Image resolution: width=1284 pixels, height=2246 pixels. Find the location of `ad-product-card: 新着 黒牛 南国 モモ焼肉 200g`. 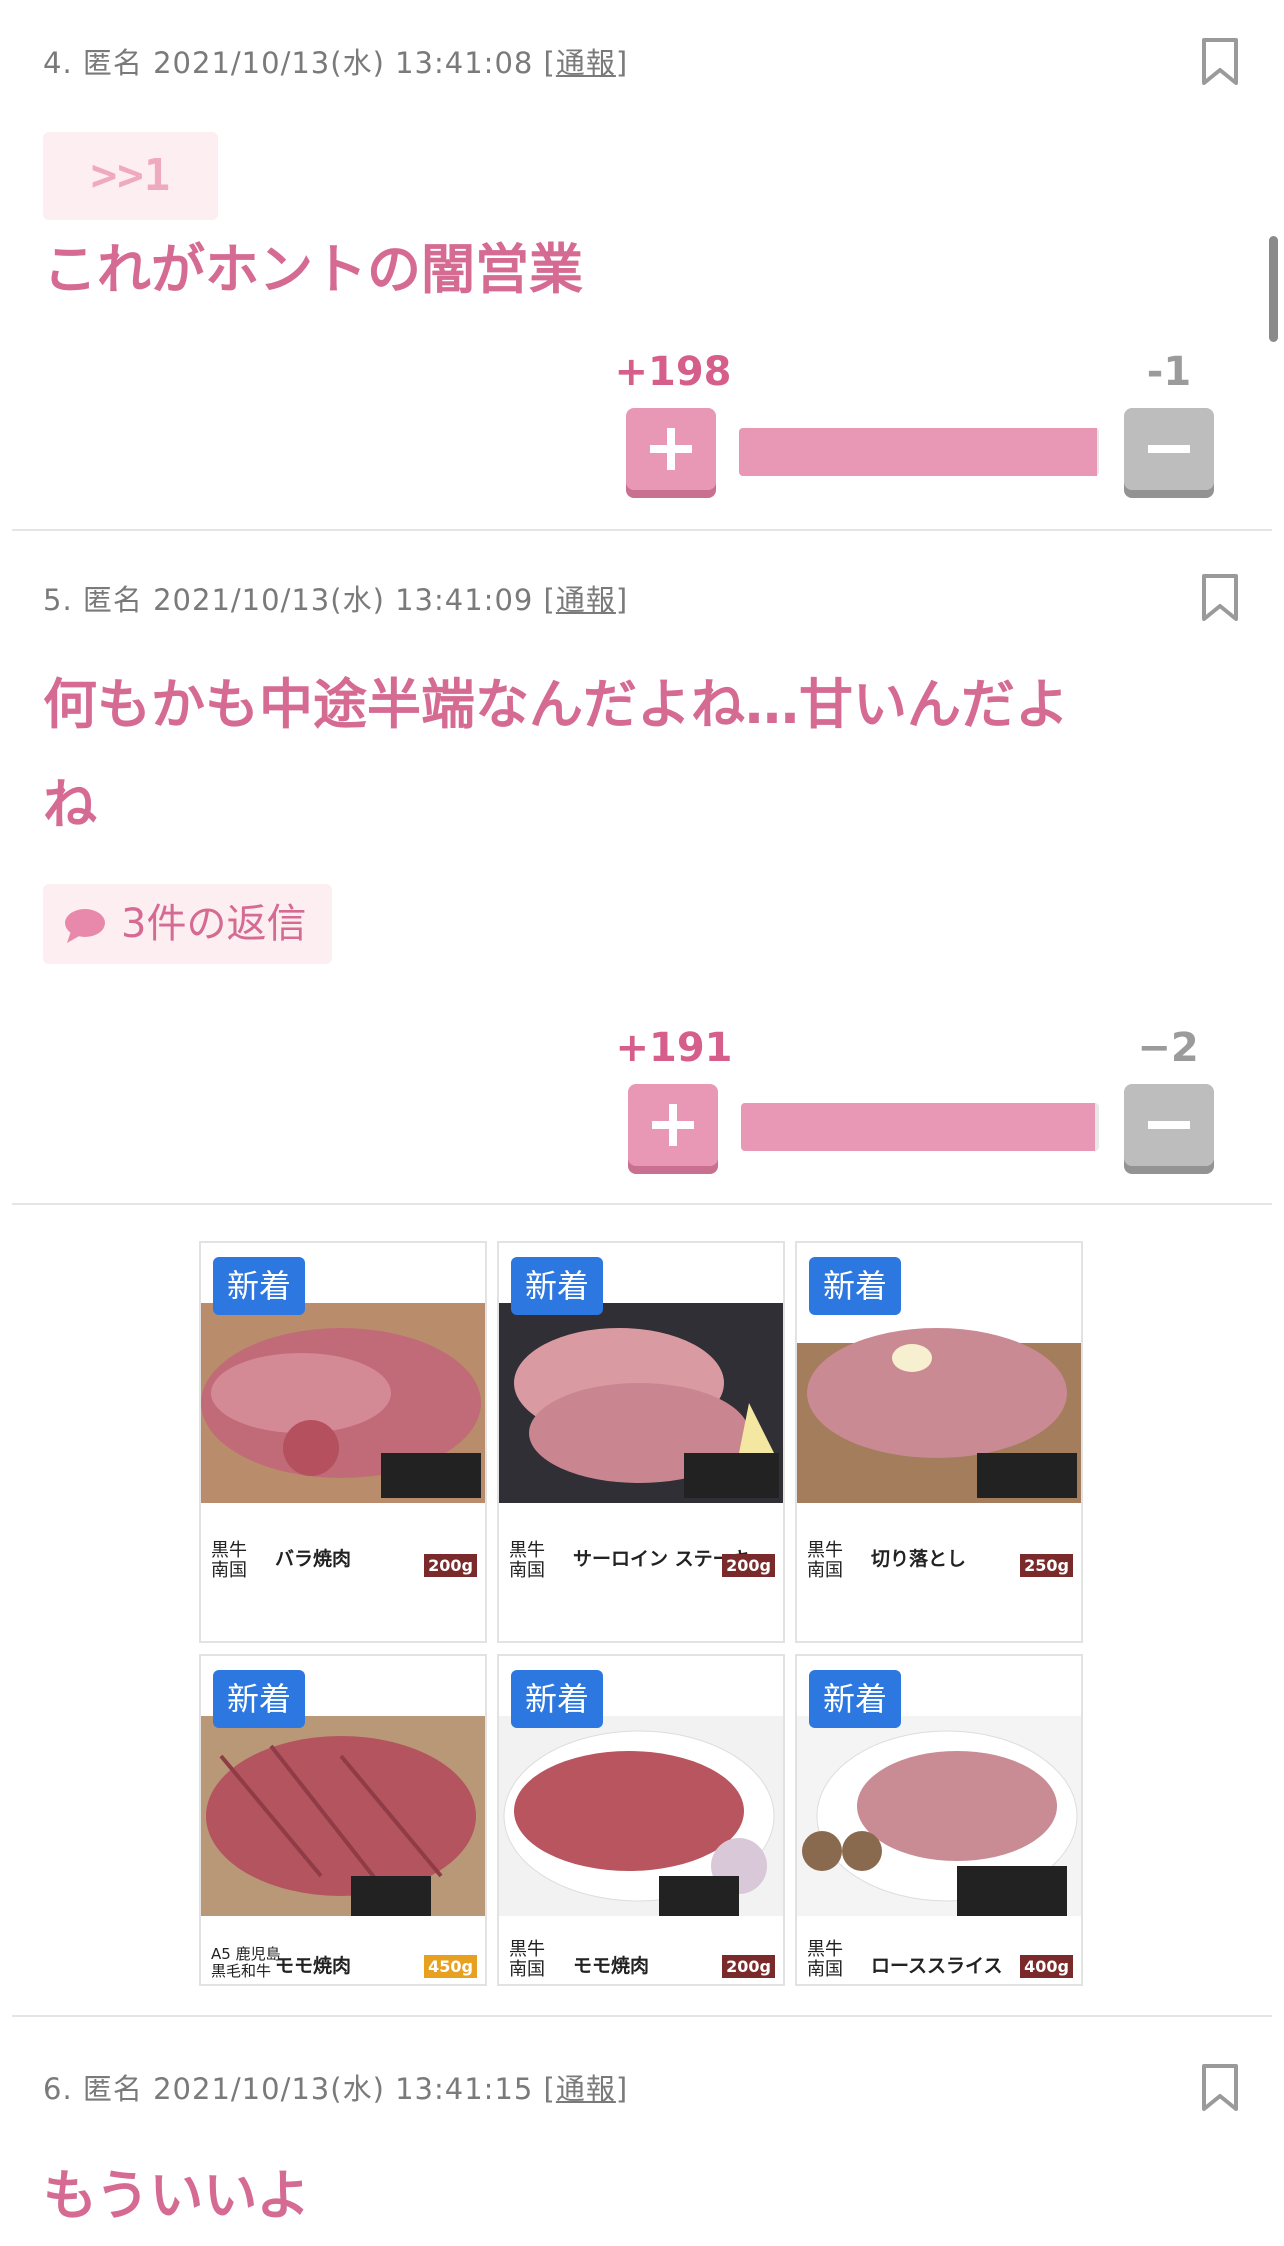

ad-product-card: 新着 黒牛 南国 モモ焼肉 200g is located at coordinates (641, 1820).